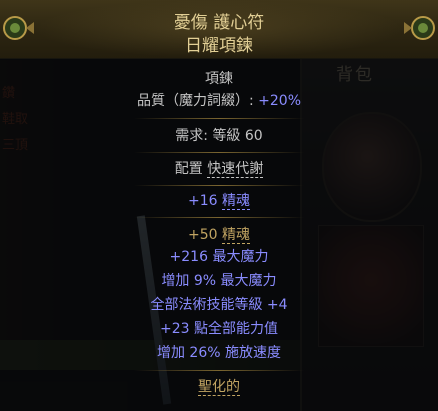 Image resolution: width=438 pixels, height=411 pixels. What do you see at coordinates (235, 169) in the screenshot?
I see `anoint-passive: 快速代謝` at bounding box center [235, 169].